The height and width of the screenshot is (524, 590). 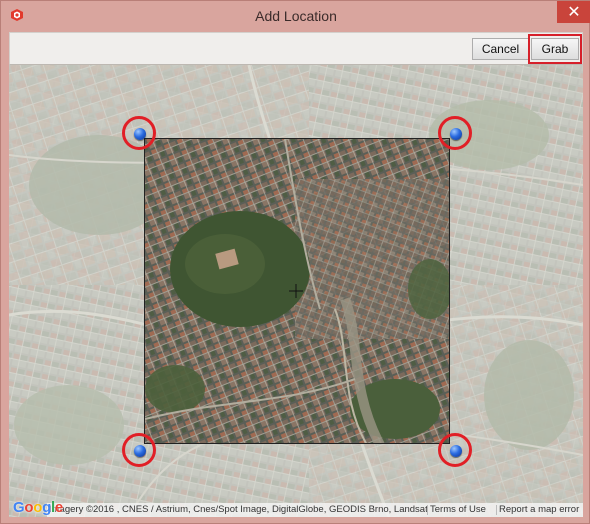 I want to click on corner-pin-bottom-right, so click(x=455, y=450).